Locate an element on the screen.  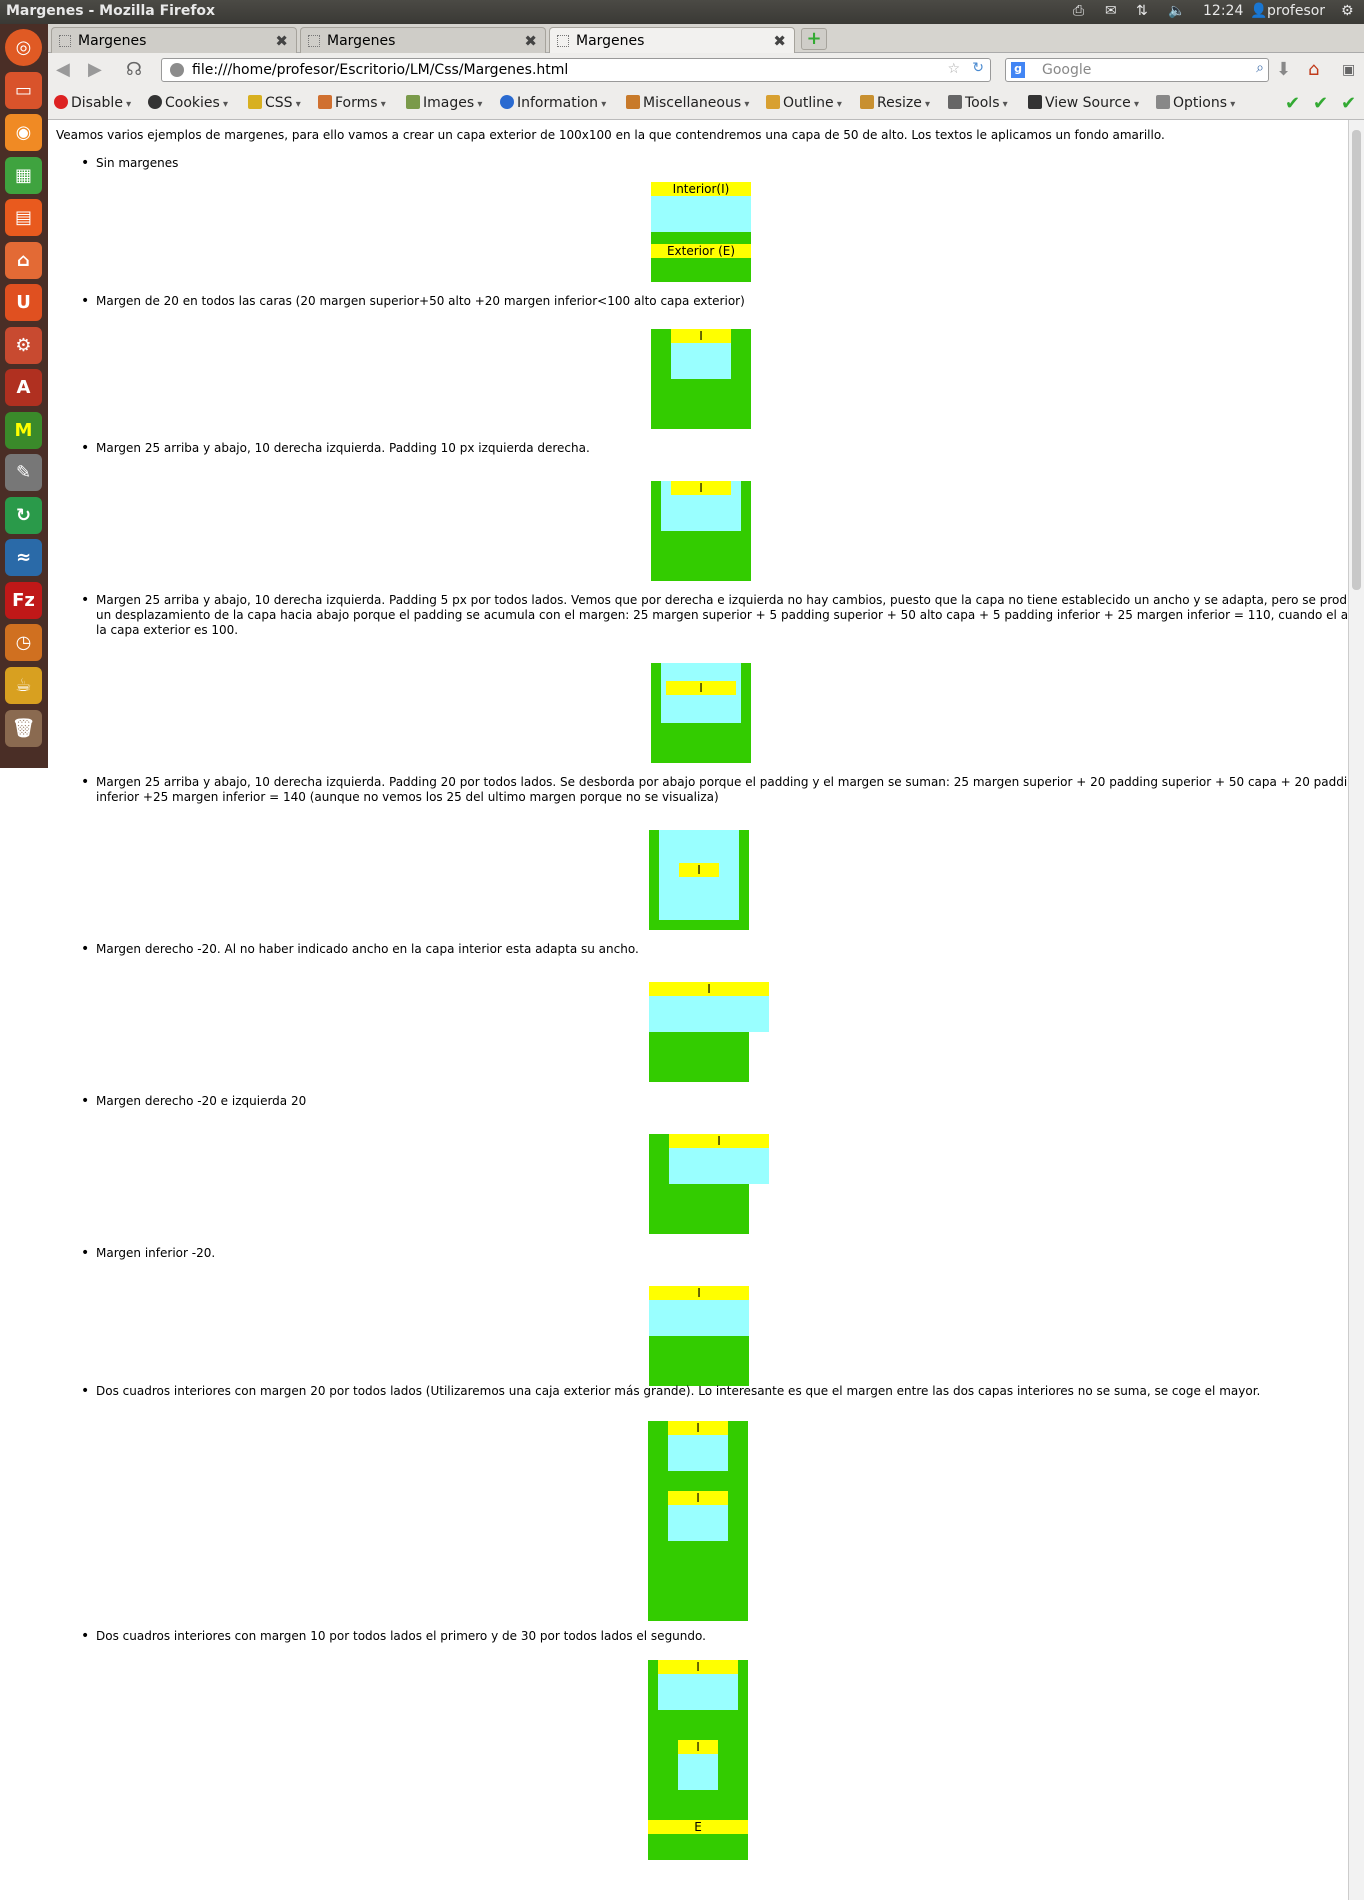
miscellaneous-menu: Miscellaneous is located at coordinates (687, 103).